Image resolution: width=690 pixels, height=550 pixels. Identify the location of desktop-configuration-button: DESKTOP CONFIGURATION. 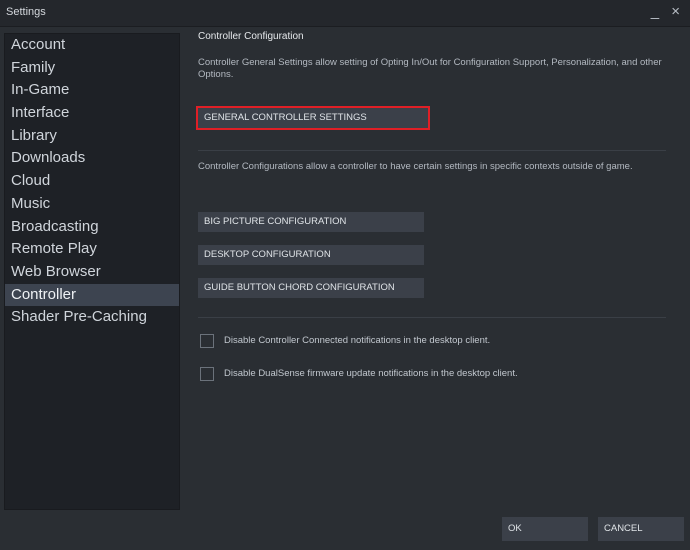
(311, 255).